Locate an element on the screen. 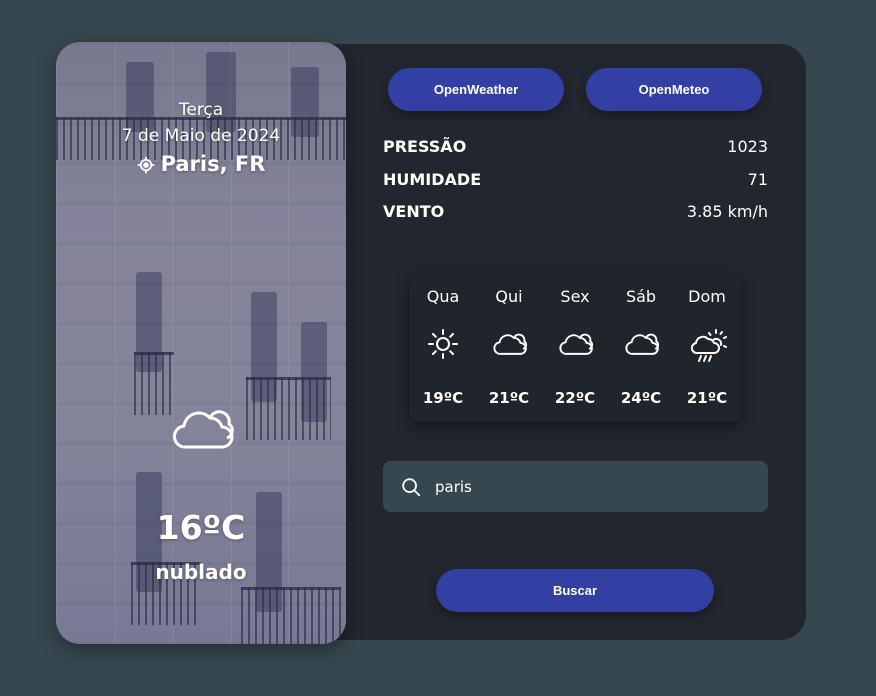 This screenshot has height=696, width=876. forecast-day: Qui 21ºC is located at coordinates (509, 348).